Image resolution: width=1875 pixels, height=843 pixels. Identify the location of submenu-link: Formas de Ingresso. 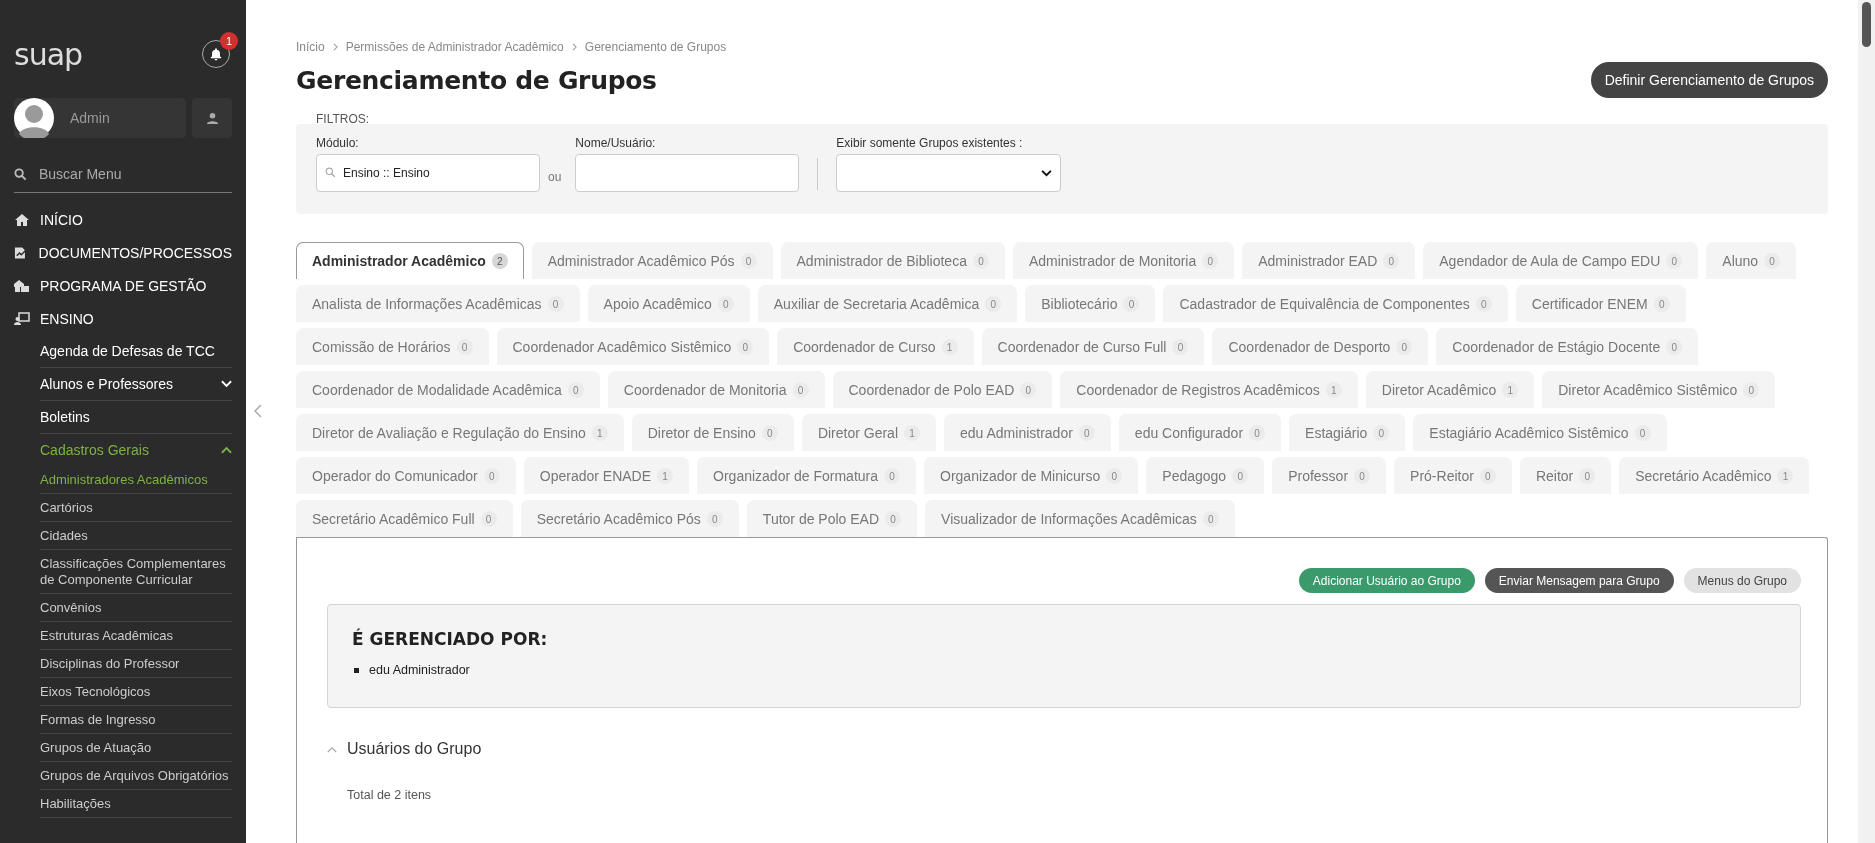
(136, 720).